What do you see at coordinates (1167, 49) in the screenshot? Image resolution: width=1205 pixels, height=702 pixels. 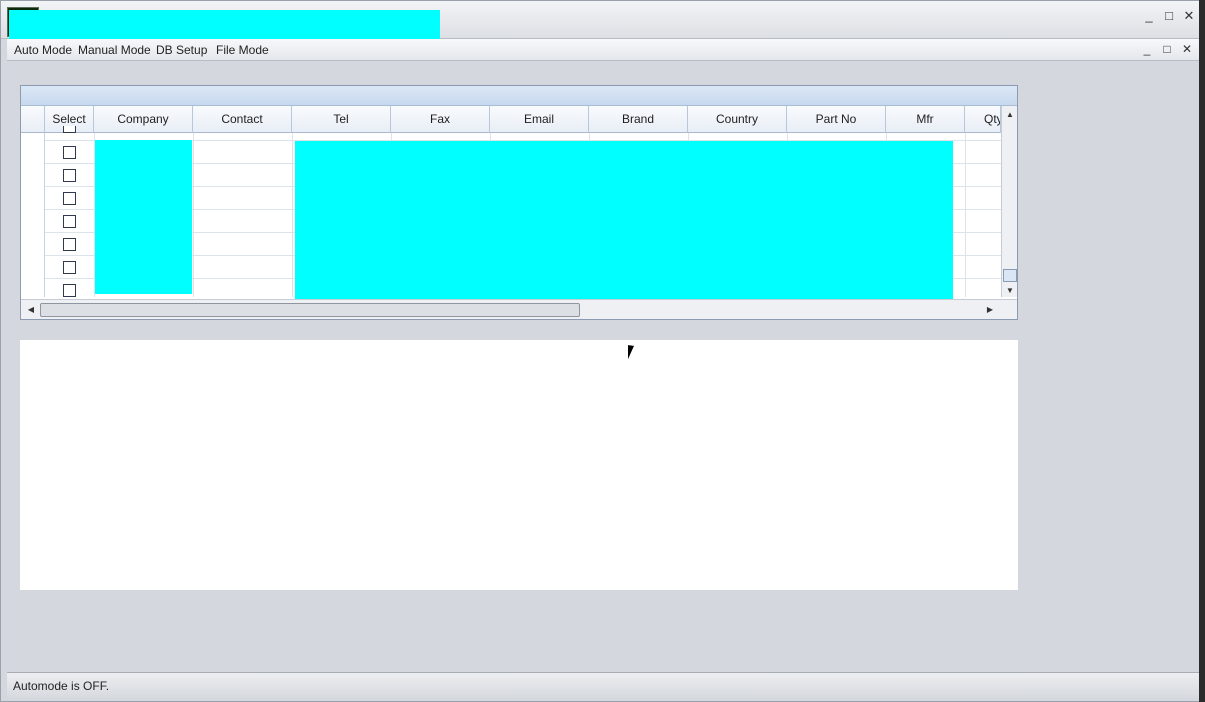 I see `mdi-maximize-button: □` at bounding box center [1167, 49].